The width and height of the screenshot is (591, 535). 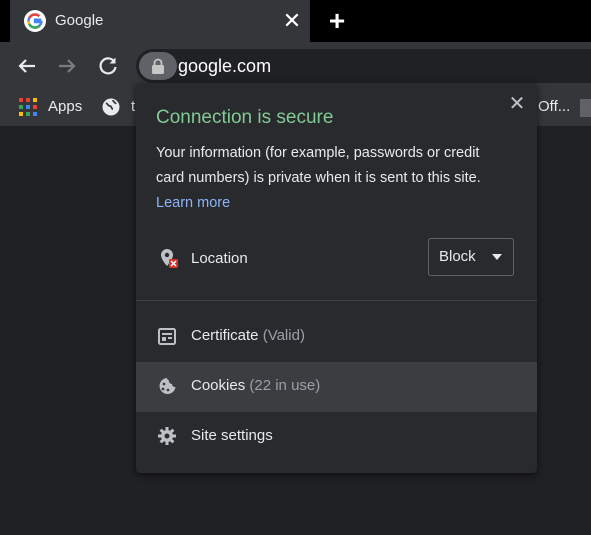 What do you see at coordinates (585, 108) in the screenshot?
I see `bookmark-favicon-icon` at bounding box center [585, 108].